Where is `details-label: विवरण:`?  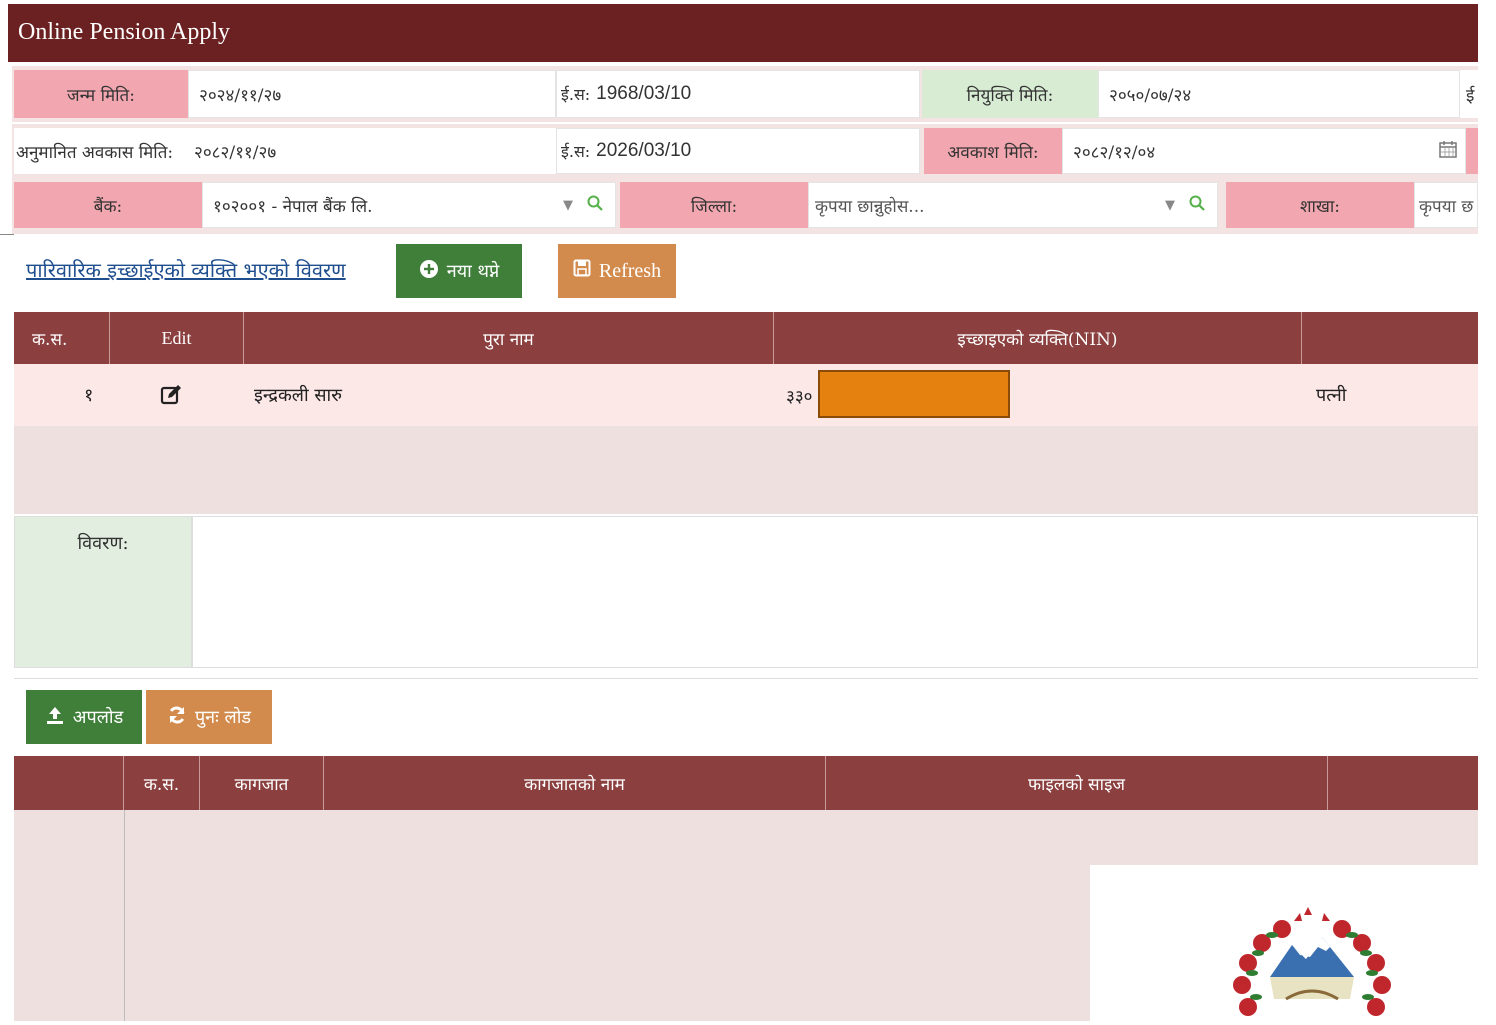
details-label: विवरण: is located at coordinates (103, 592).